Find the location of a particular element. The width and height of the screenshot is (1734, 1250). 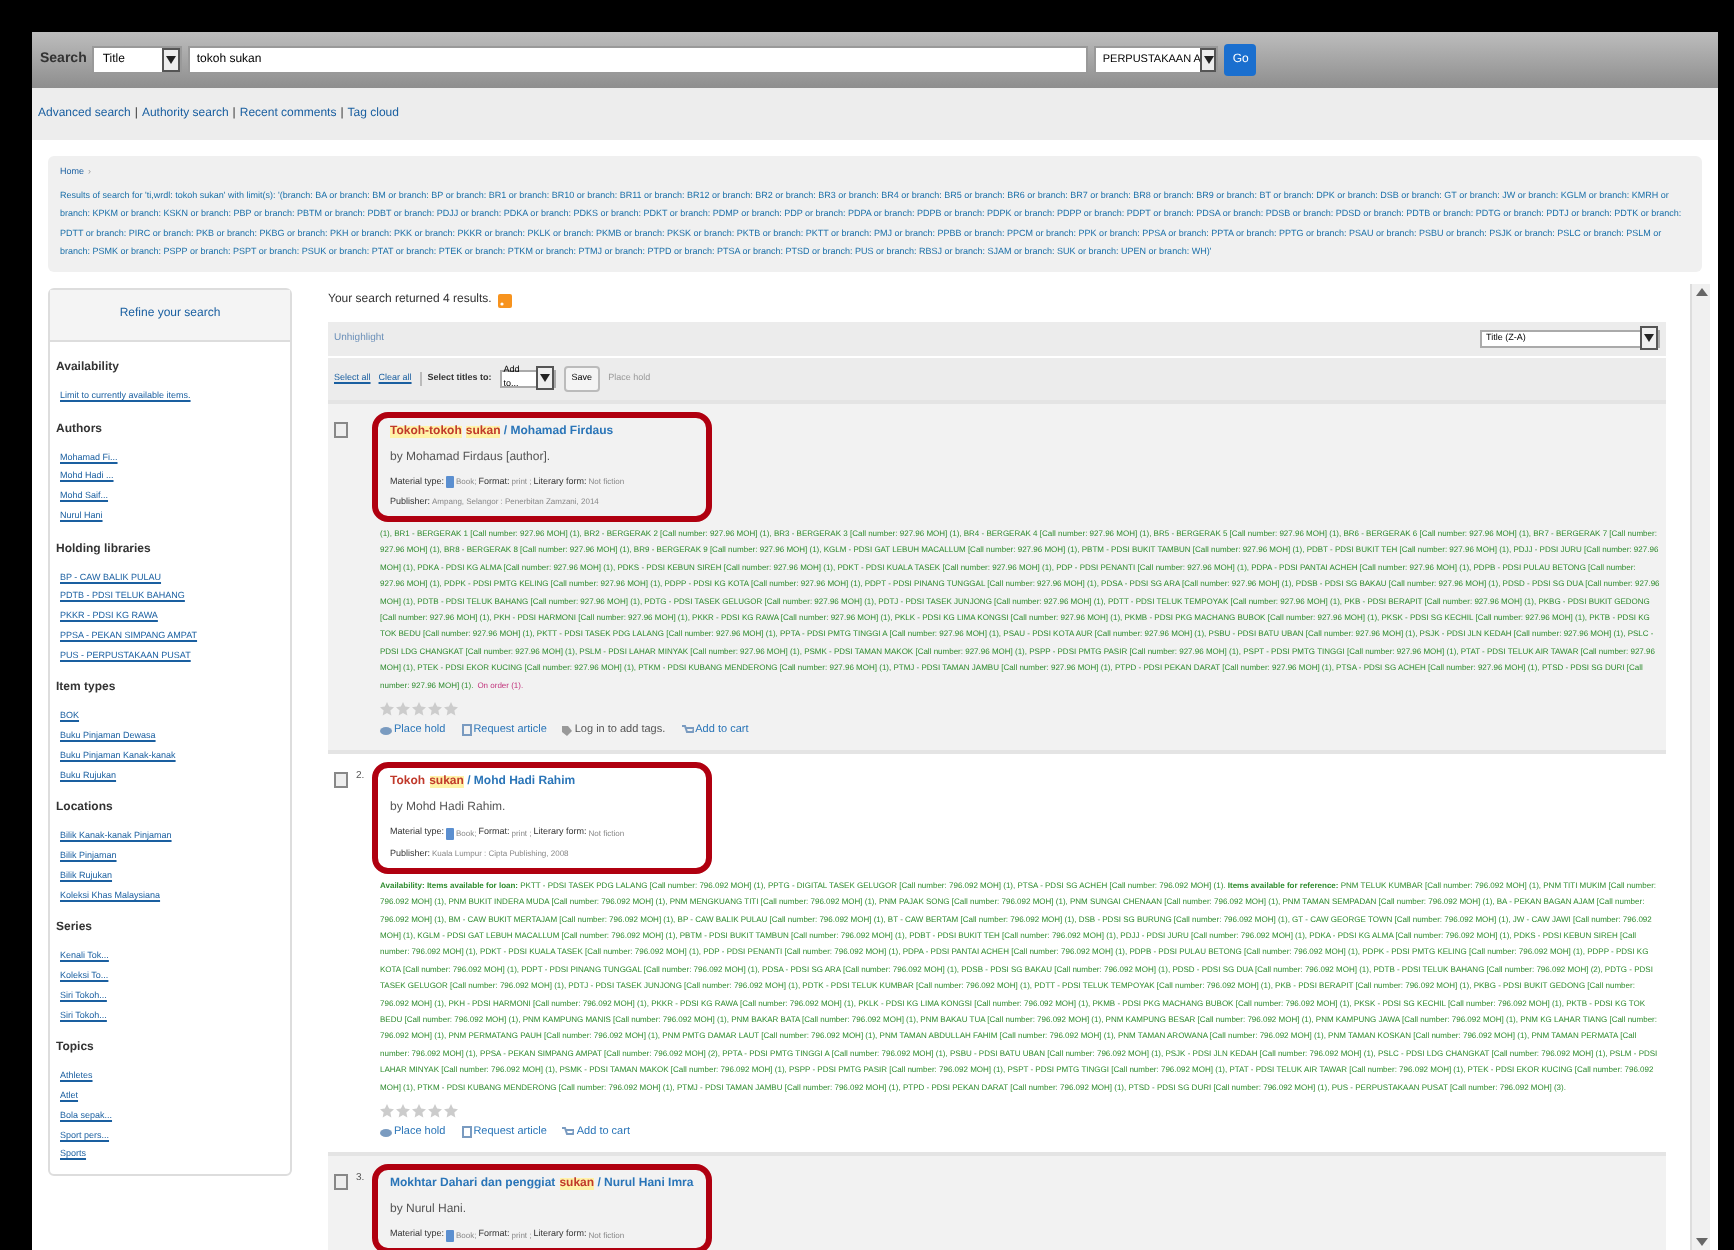

tag-icon is located at coordinates (567, 730).